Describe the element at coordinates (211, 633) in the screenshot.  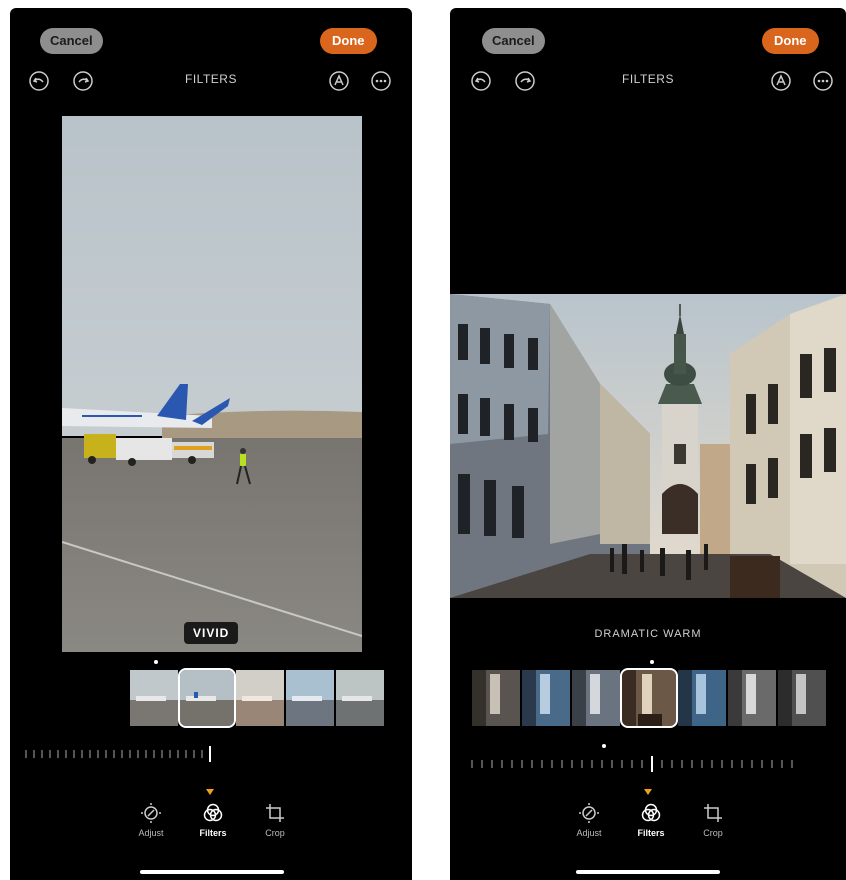
I see `filter-name-badge: VIVID` at that location.